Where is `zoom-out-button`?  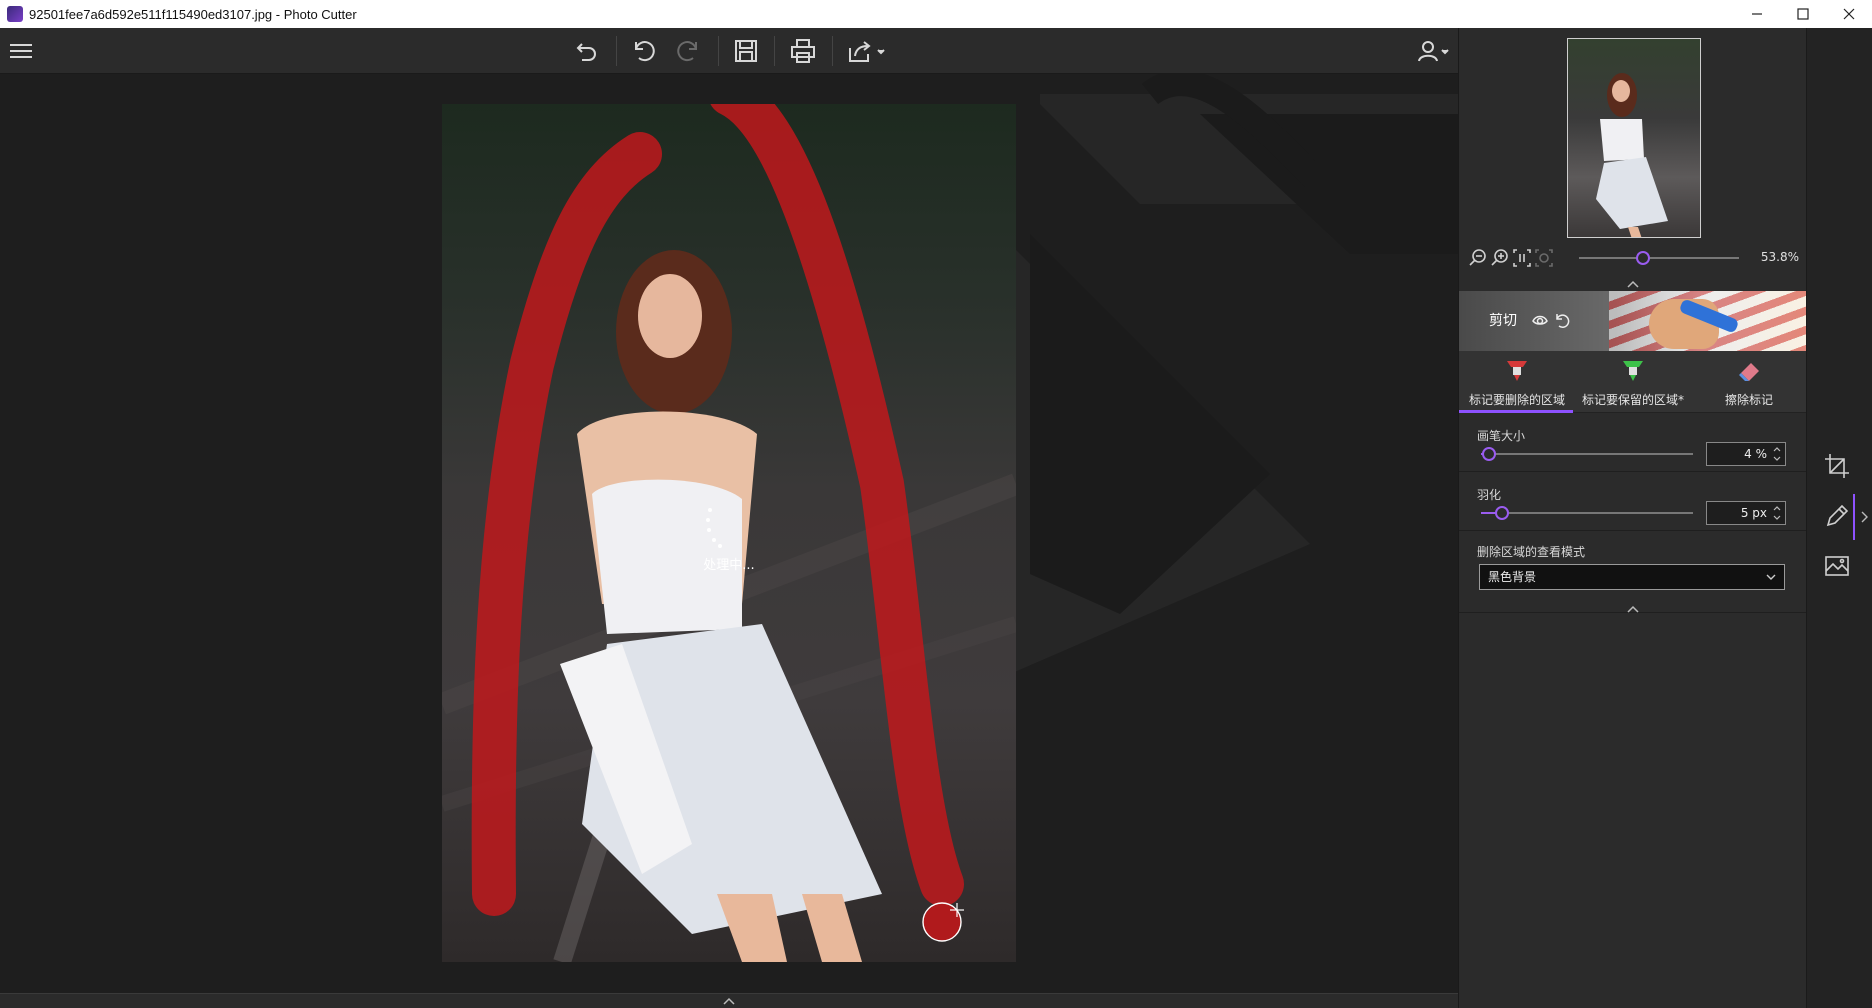
zoom-out-button is located at coordinates (1478, 258).